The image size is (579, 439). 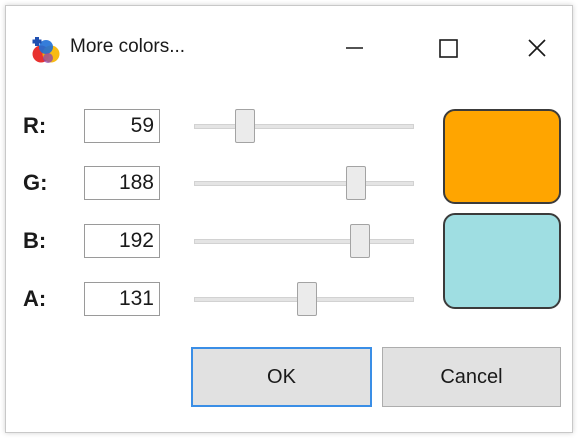 What do you see at coordinates (35, 298) in the screenshot?
I see `alpha-label: A:` at bounding box center [35, 298].